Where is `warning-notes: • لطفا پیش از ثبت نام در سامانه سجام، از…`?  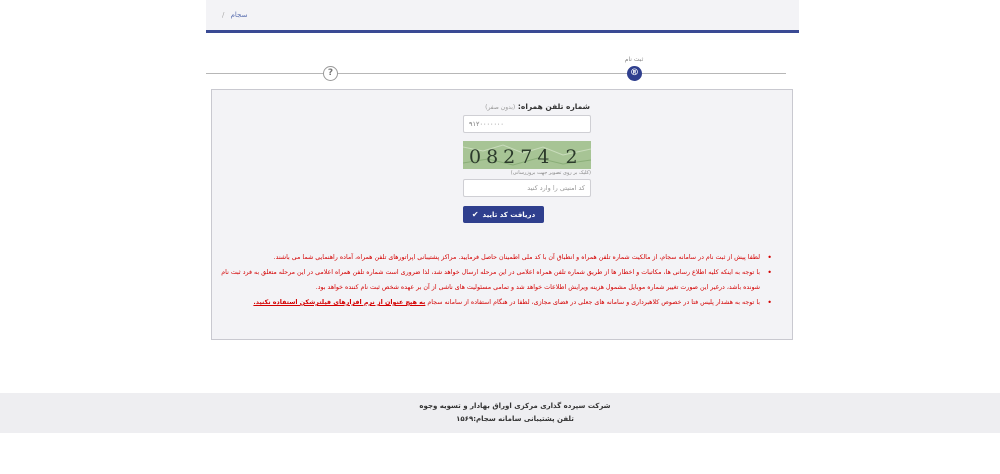
warning-notes: • لطفا پیش از ثبت نام در سامانه سجام، از… is located at coordinates (492, 280).